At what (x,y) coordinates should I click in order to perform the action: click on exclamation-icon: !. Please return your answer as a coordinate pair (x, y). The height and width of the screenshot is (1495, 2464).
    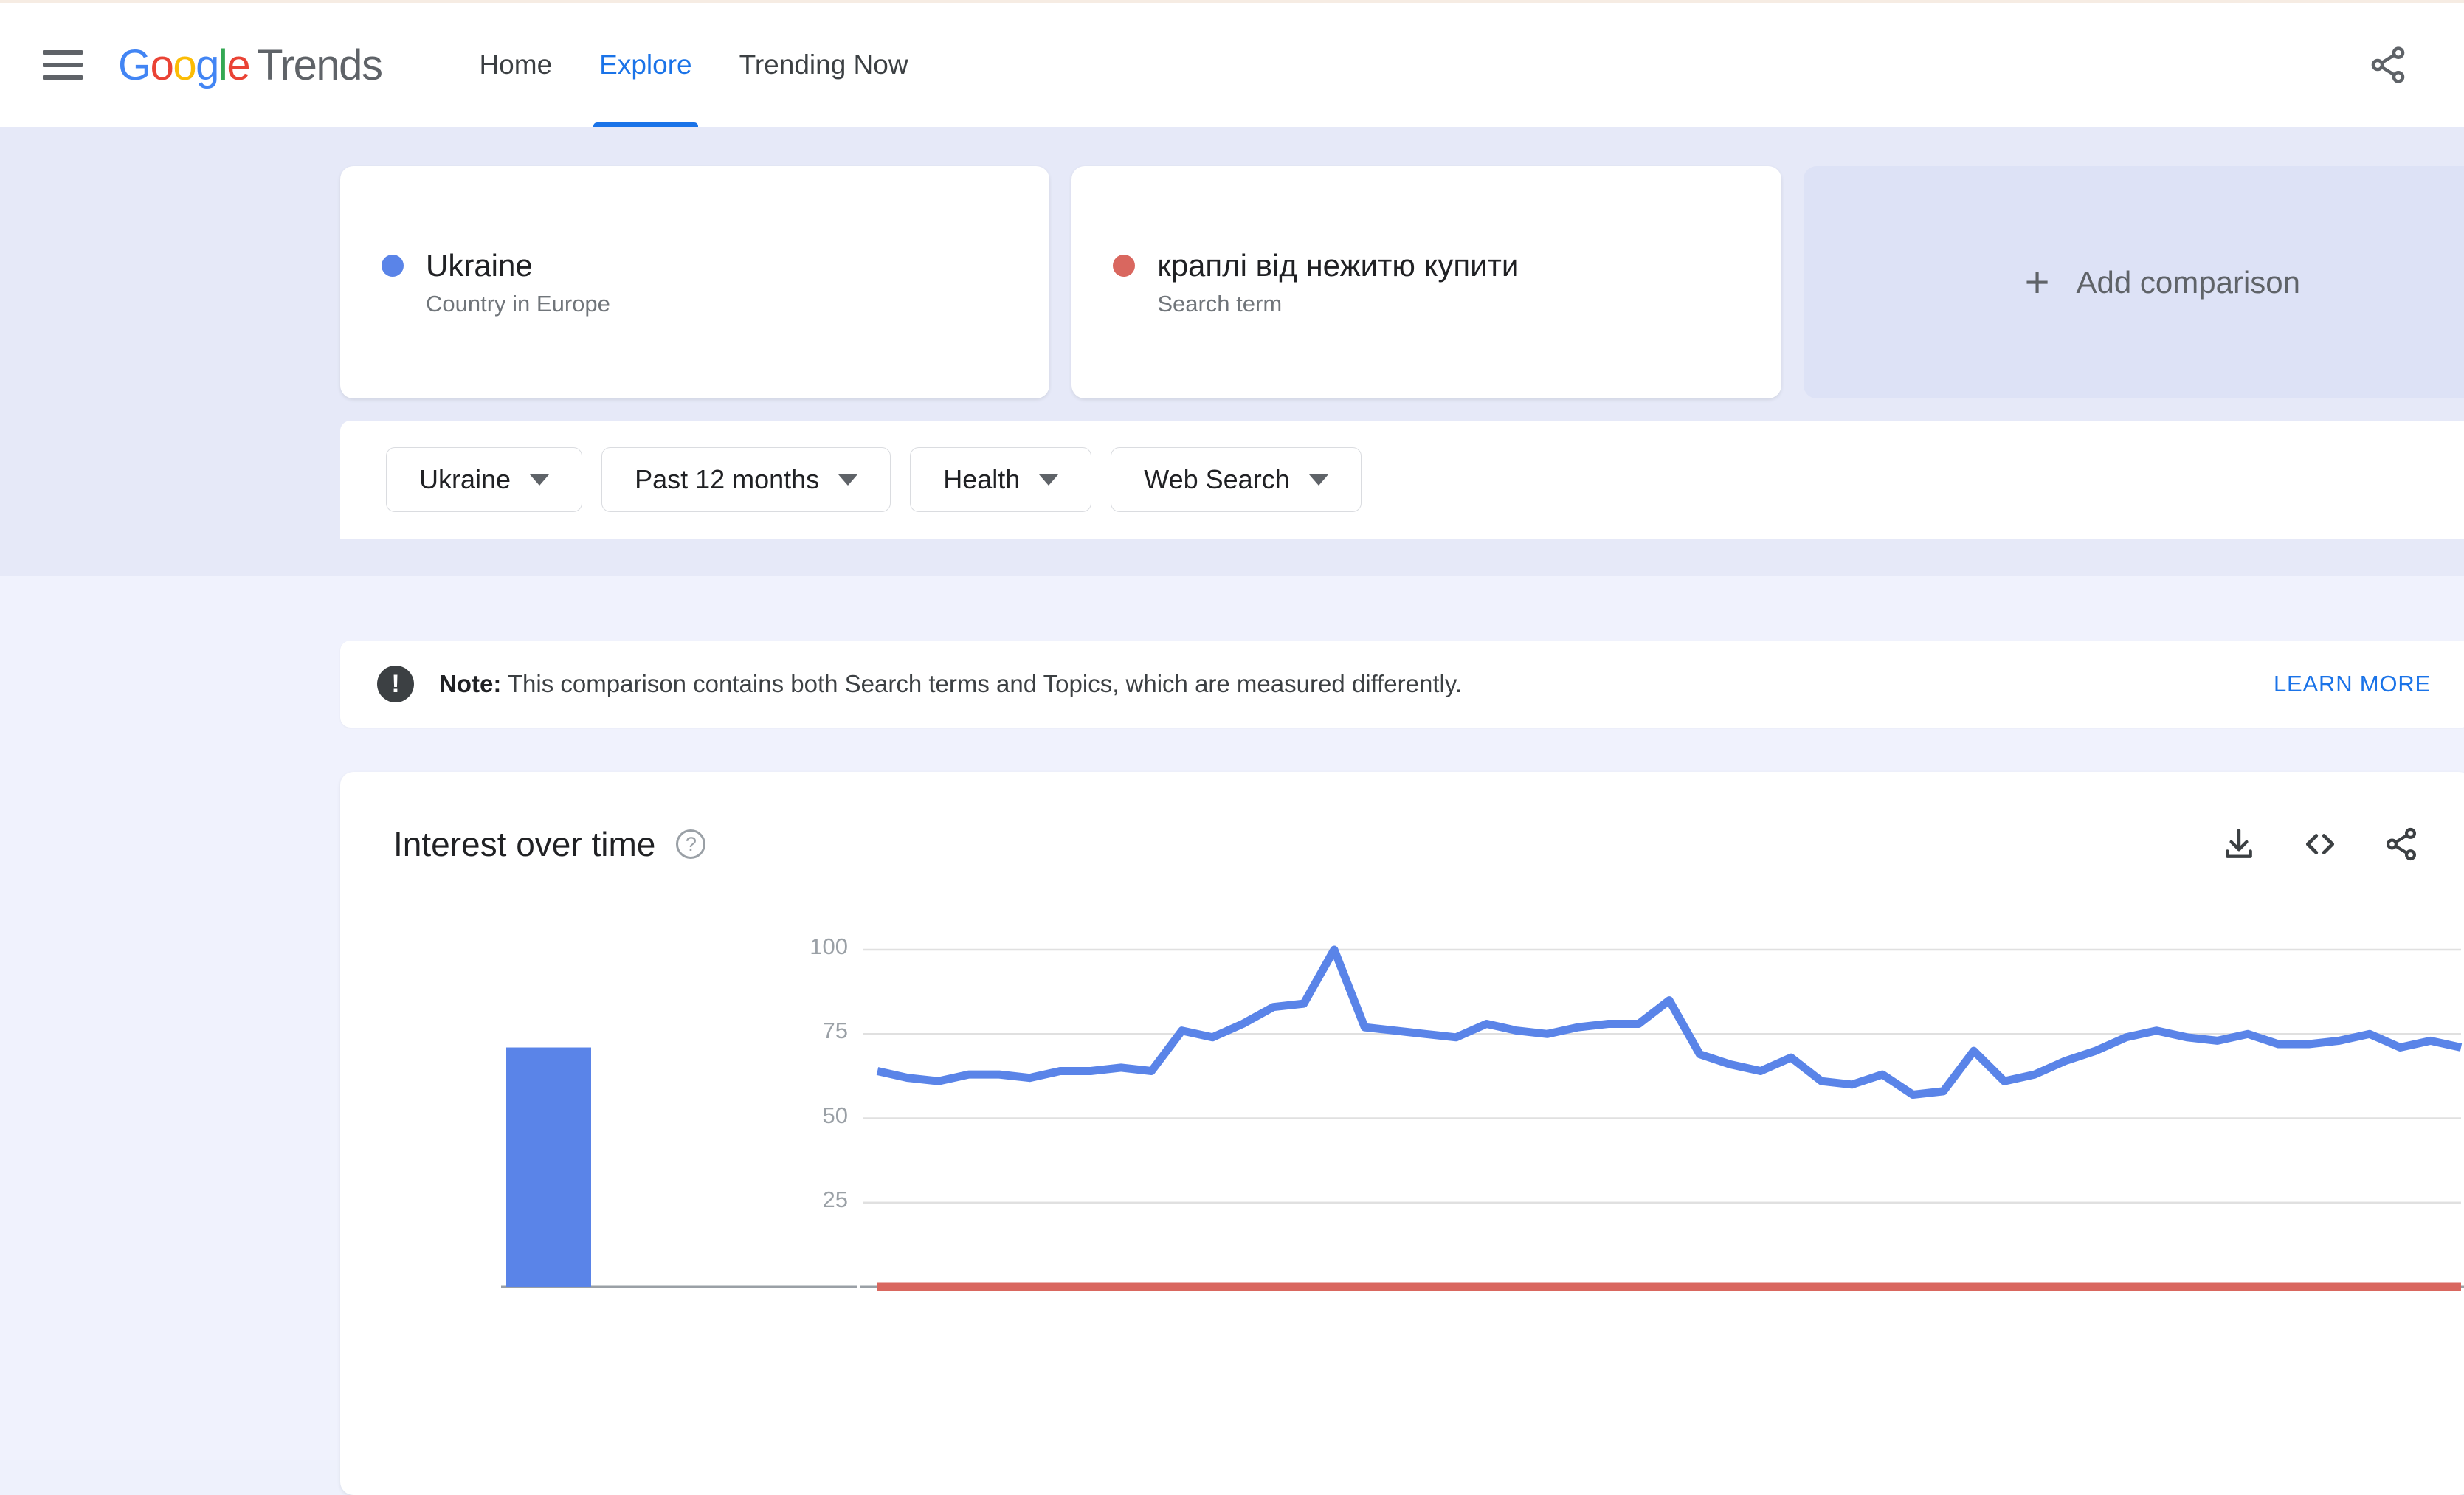
    Looking at the image, I should click on (396, 684).